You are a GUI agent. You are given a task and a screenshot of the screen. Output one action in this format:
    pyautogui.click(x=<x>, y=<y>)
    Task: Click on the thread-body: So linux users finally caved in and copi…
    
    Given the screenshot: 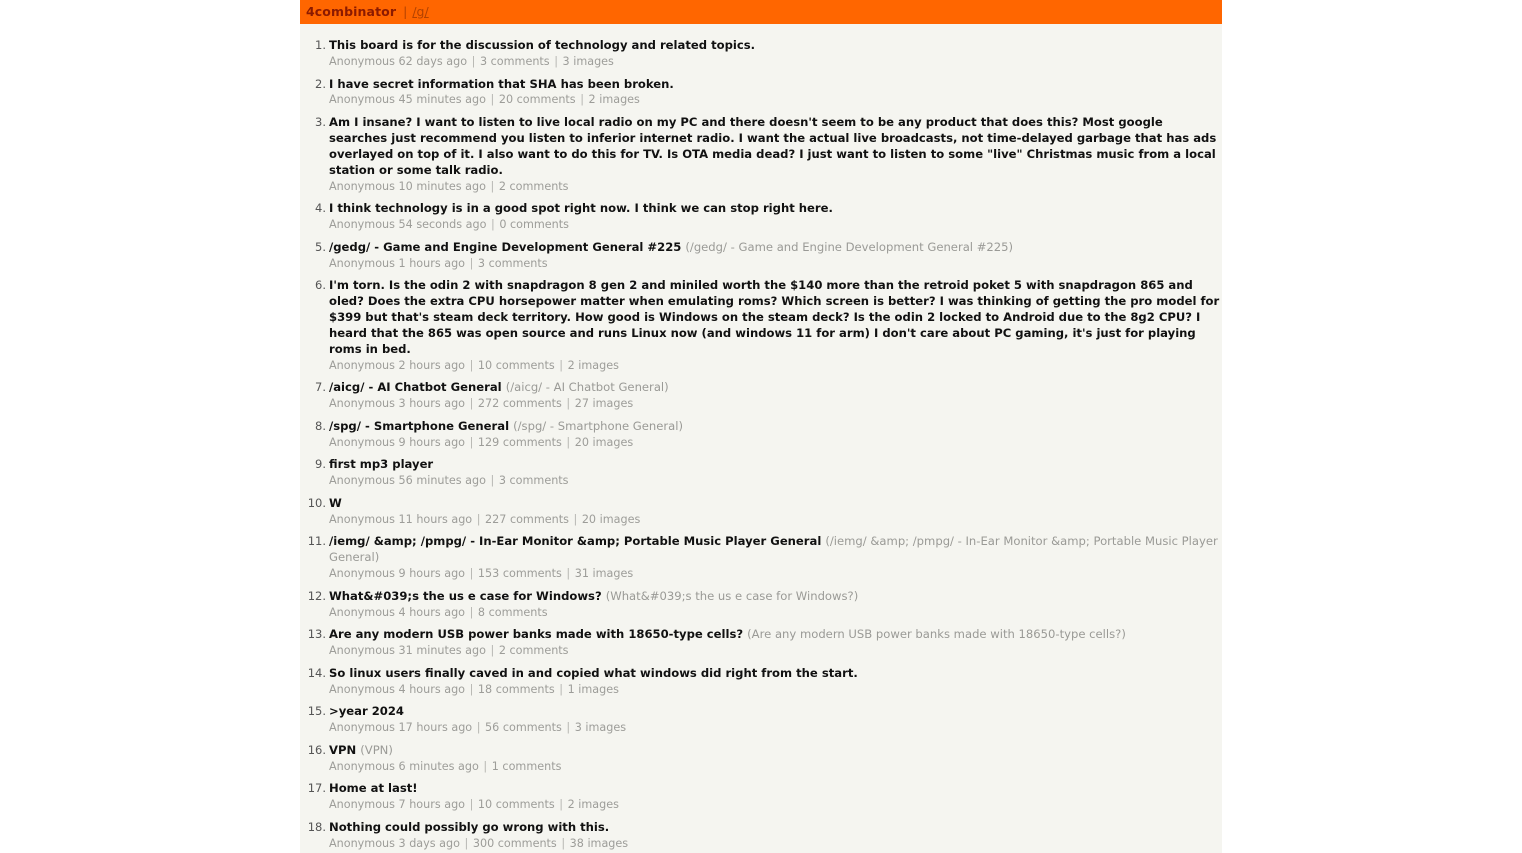 What is the action you would take?
    pyautogui.click(x=774, y=682)
    